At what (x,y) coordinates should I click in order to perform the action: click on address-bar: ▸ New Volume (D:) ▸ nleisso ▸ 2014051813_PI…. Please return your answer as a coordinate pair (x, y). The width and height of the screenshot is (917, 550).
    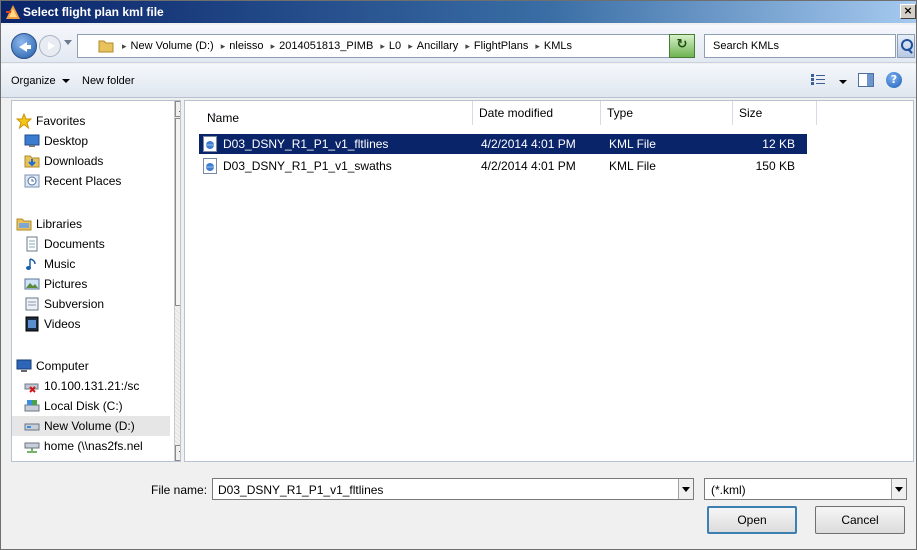
    Looking at the image, I should click on (386, 46).